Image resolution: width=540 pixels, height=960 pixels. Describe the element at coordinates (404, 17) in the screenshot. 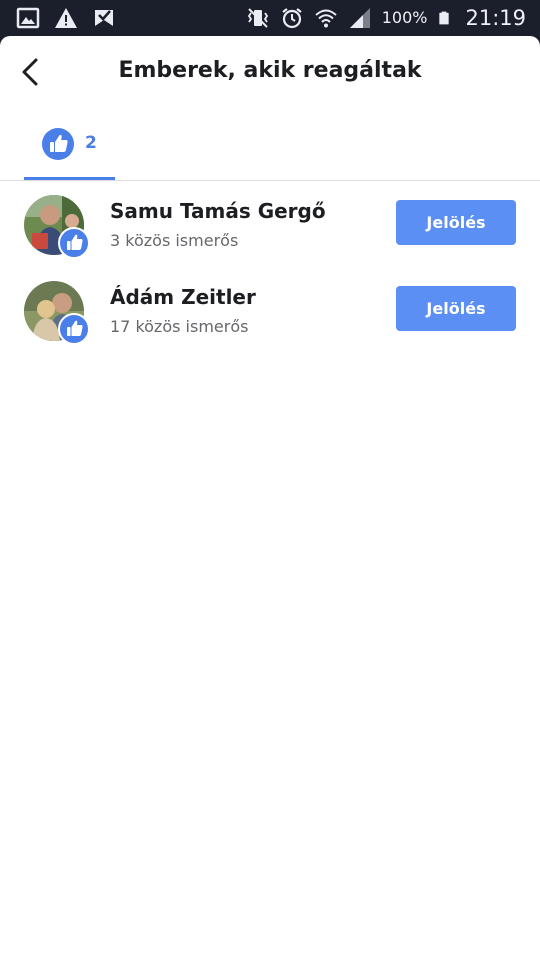

I see `battery-percentage: 100%` at that location.